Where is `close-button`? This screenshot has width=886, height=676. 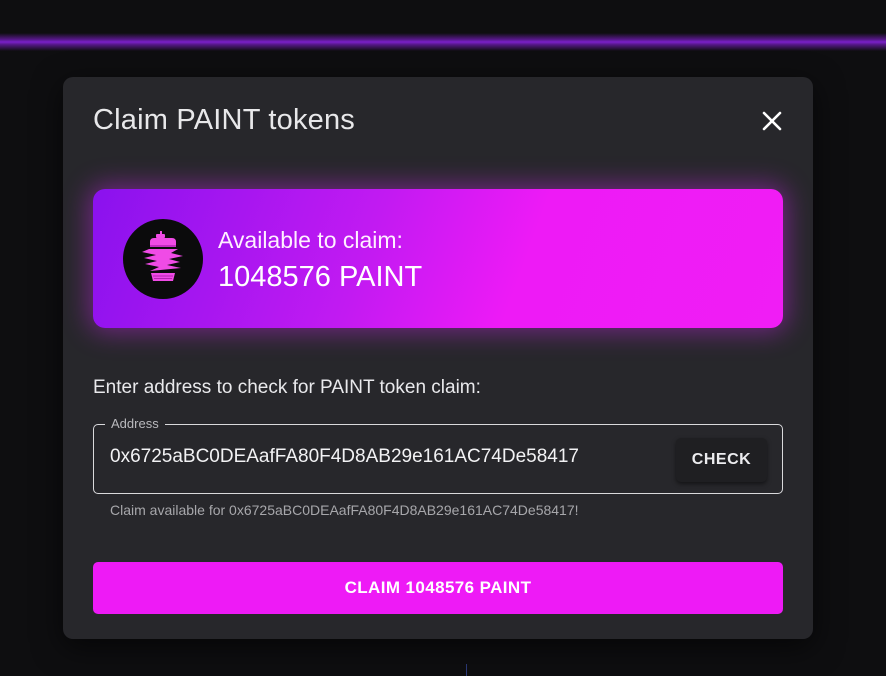
close-button is located at coordinates (772, 121).